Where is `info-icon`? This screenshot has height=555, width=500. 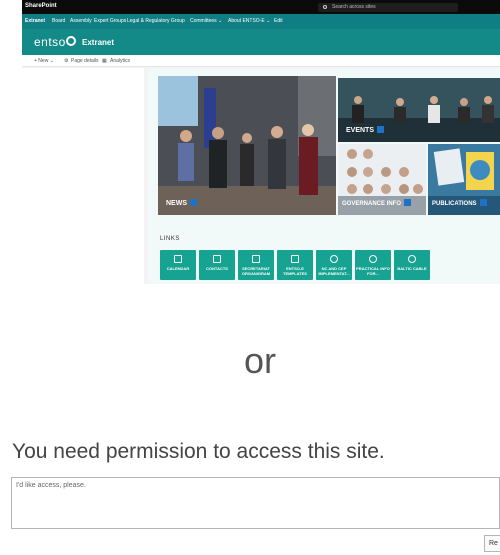 info-icon is located at coordinates (373, 259).